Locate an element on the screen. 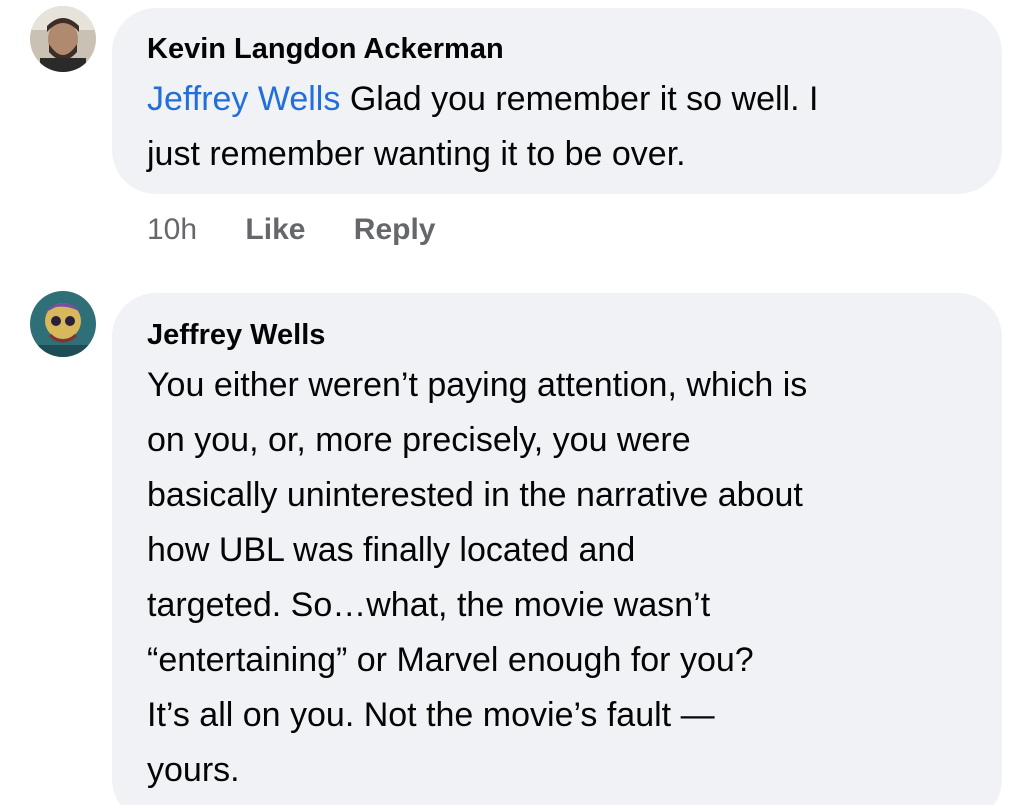 Image resolution: width=1024 pixels, height=805 pixels. avatar-kevin is located at coordinates (63, 39).